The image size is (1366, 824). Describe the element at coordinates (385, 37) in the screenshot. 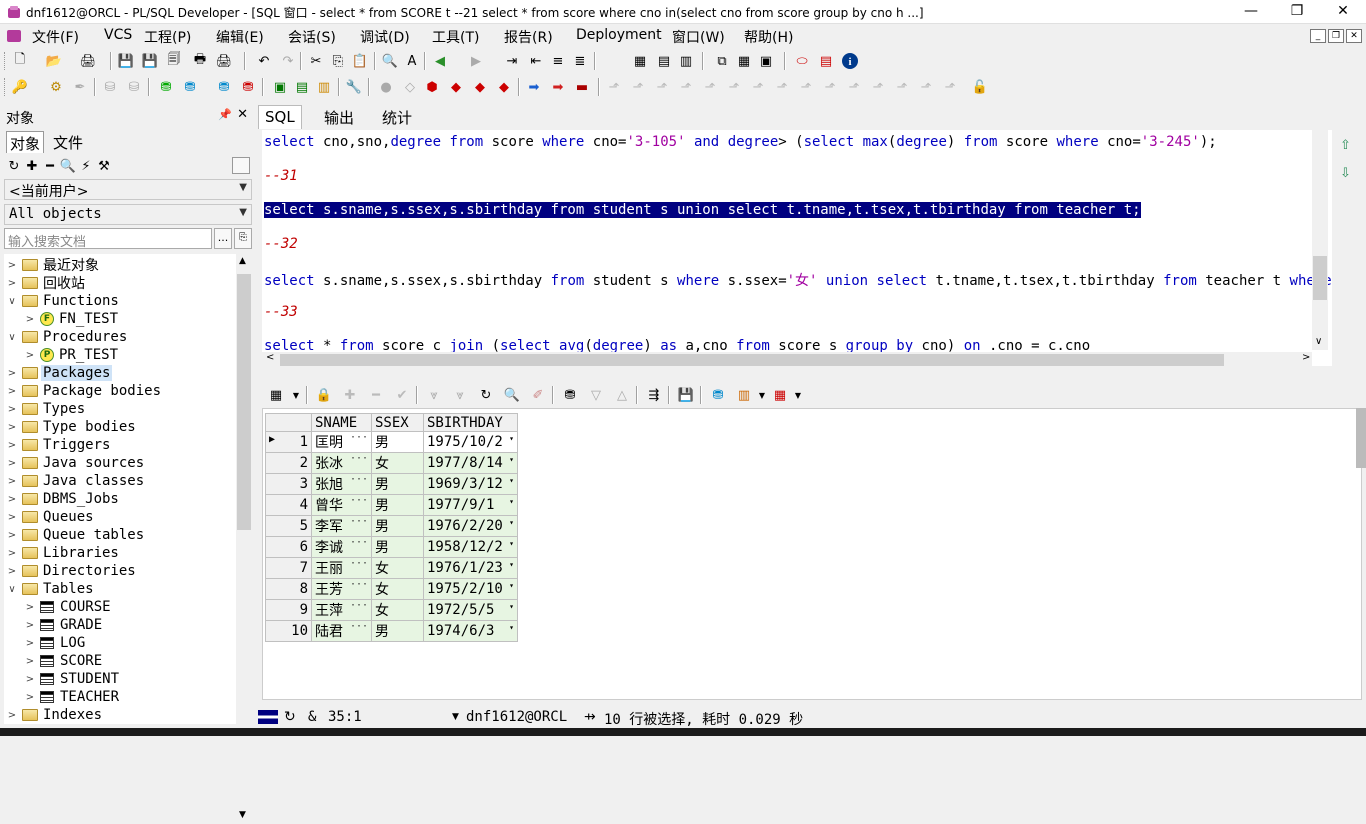

I see `menu-debug: 调试(D)` at that location.